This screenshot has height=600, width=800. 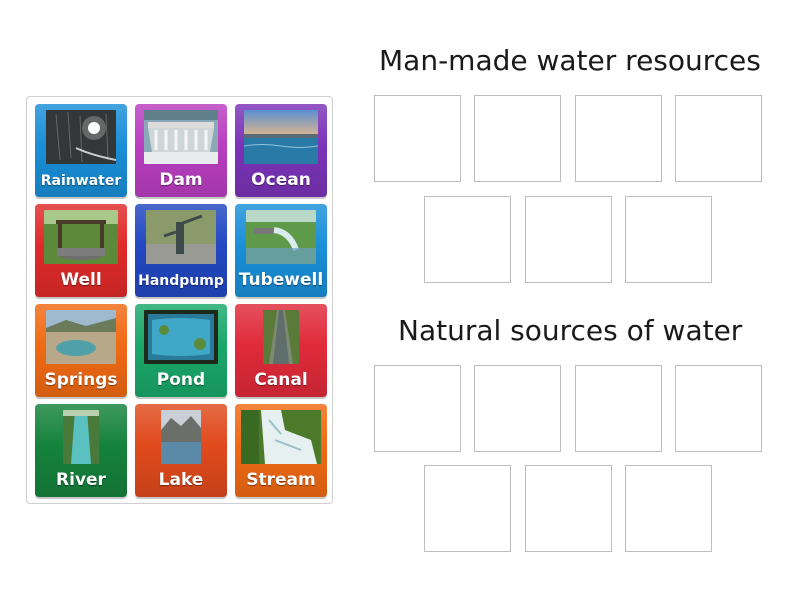 I want to click on card-well: Well, so click(x=81, y=250).